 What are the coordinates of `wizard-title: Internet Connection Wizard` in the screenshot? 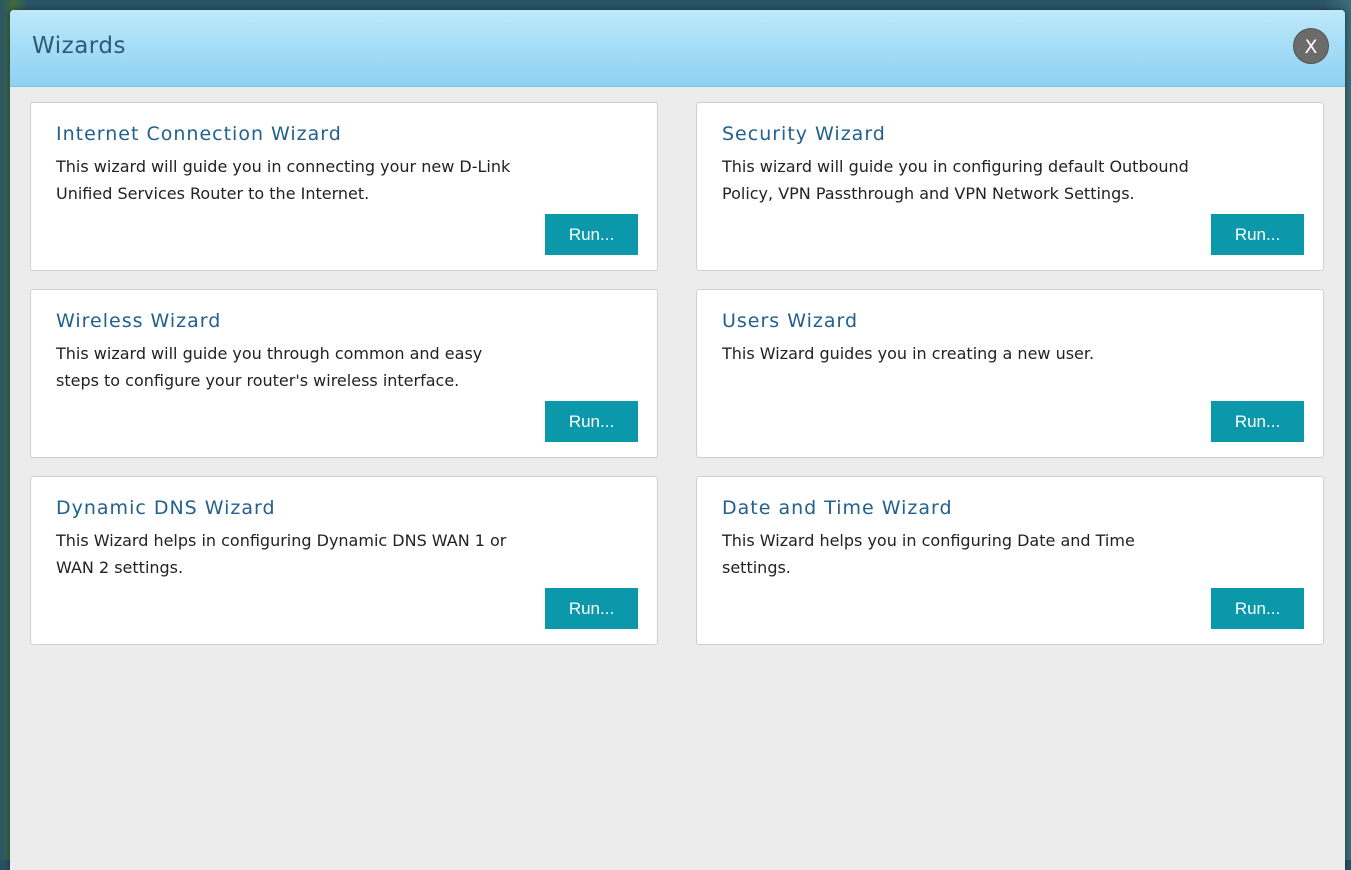 It's located at (199, 134).